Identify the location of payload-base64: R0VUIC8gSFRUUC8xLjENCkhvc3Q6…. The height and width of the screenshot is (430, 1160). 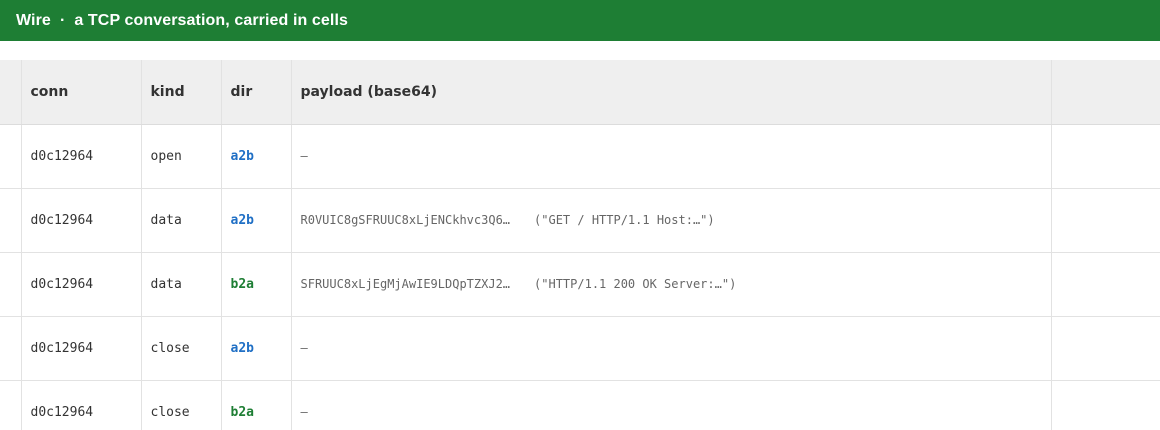
(405, 220).